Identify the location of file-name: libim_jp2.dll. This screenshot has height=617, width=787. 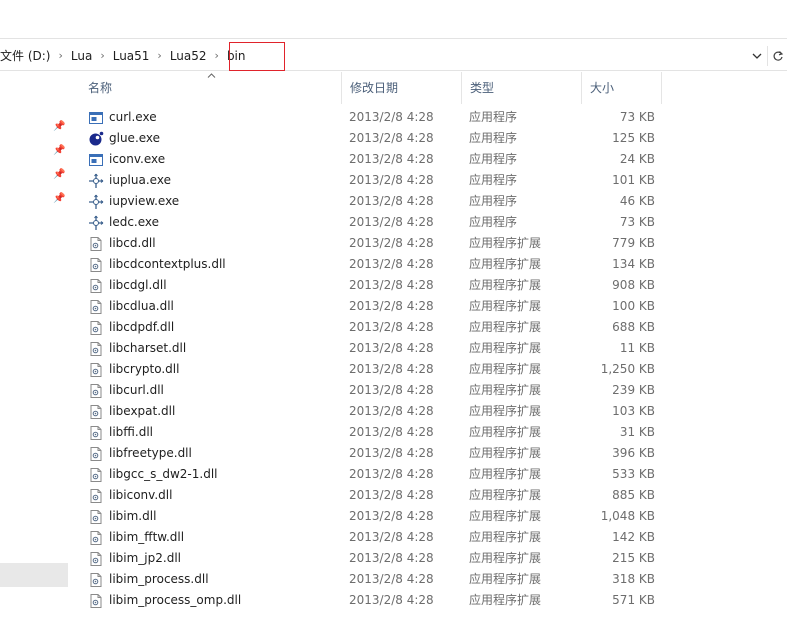
(145, 558).